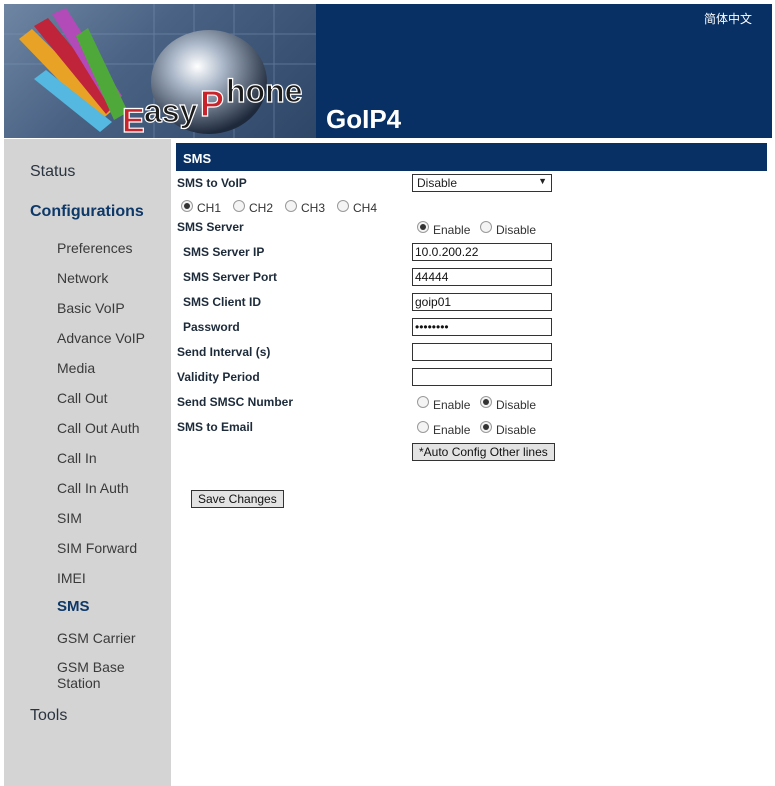 This screenshot has width=775, height=786. What do you see at coordinates (210, 227) in the screenshot?
I see `sms-server-label: SMS Server` at bounding box center [210, 227].